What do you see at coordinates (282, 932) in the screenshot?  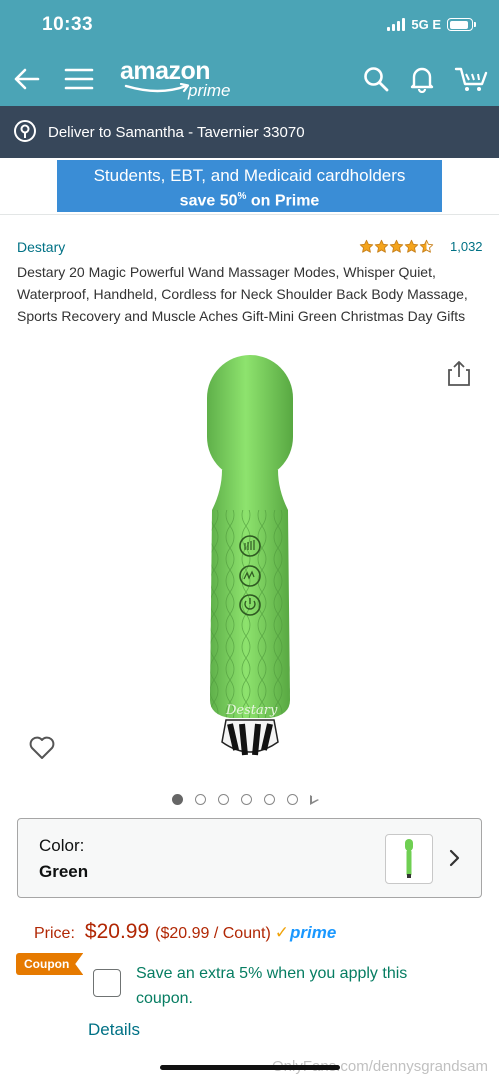 I see `prime-check-icon: ✓` at bounding box center [282, 932].